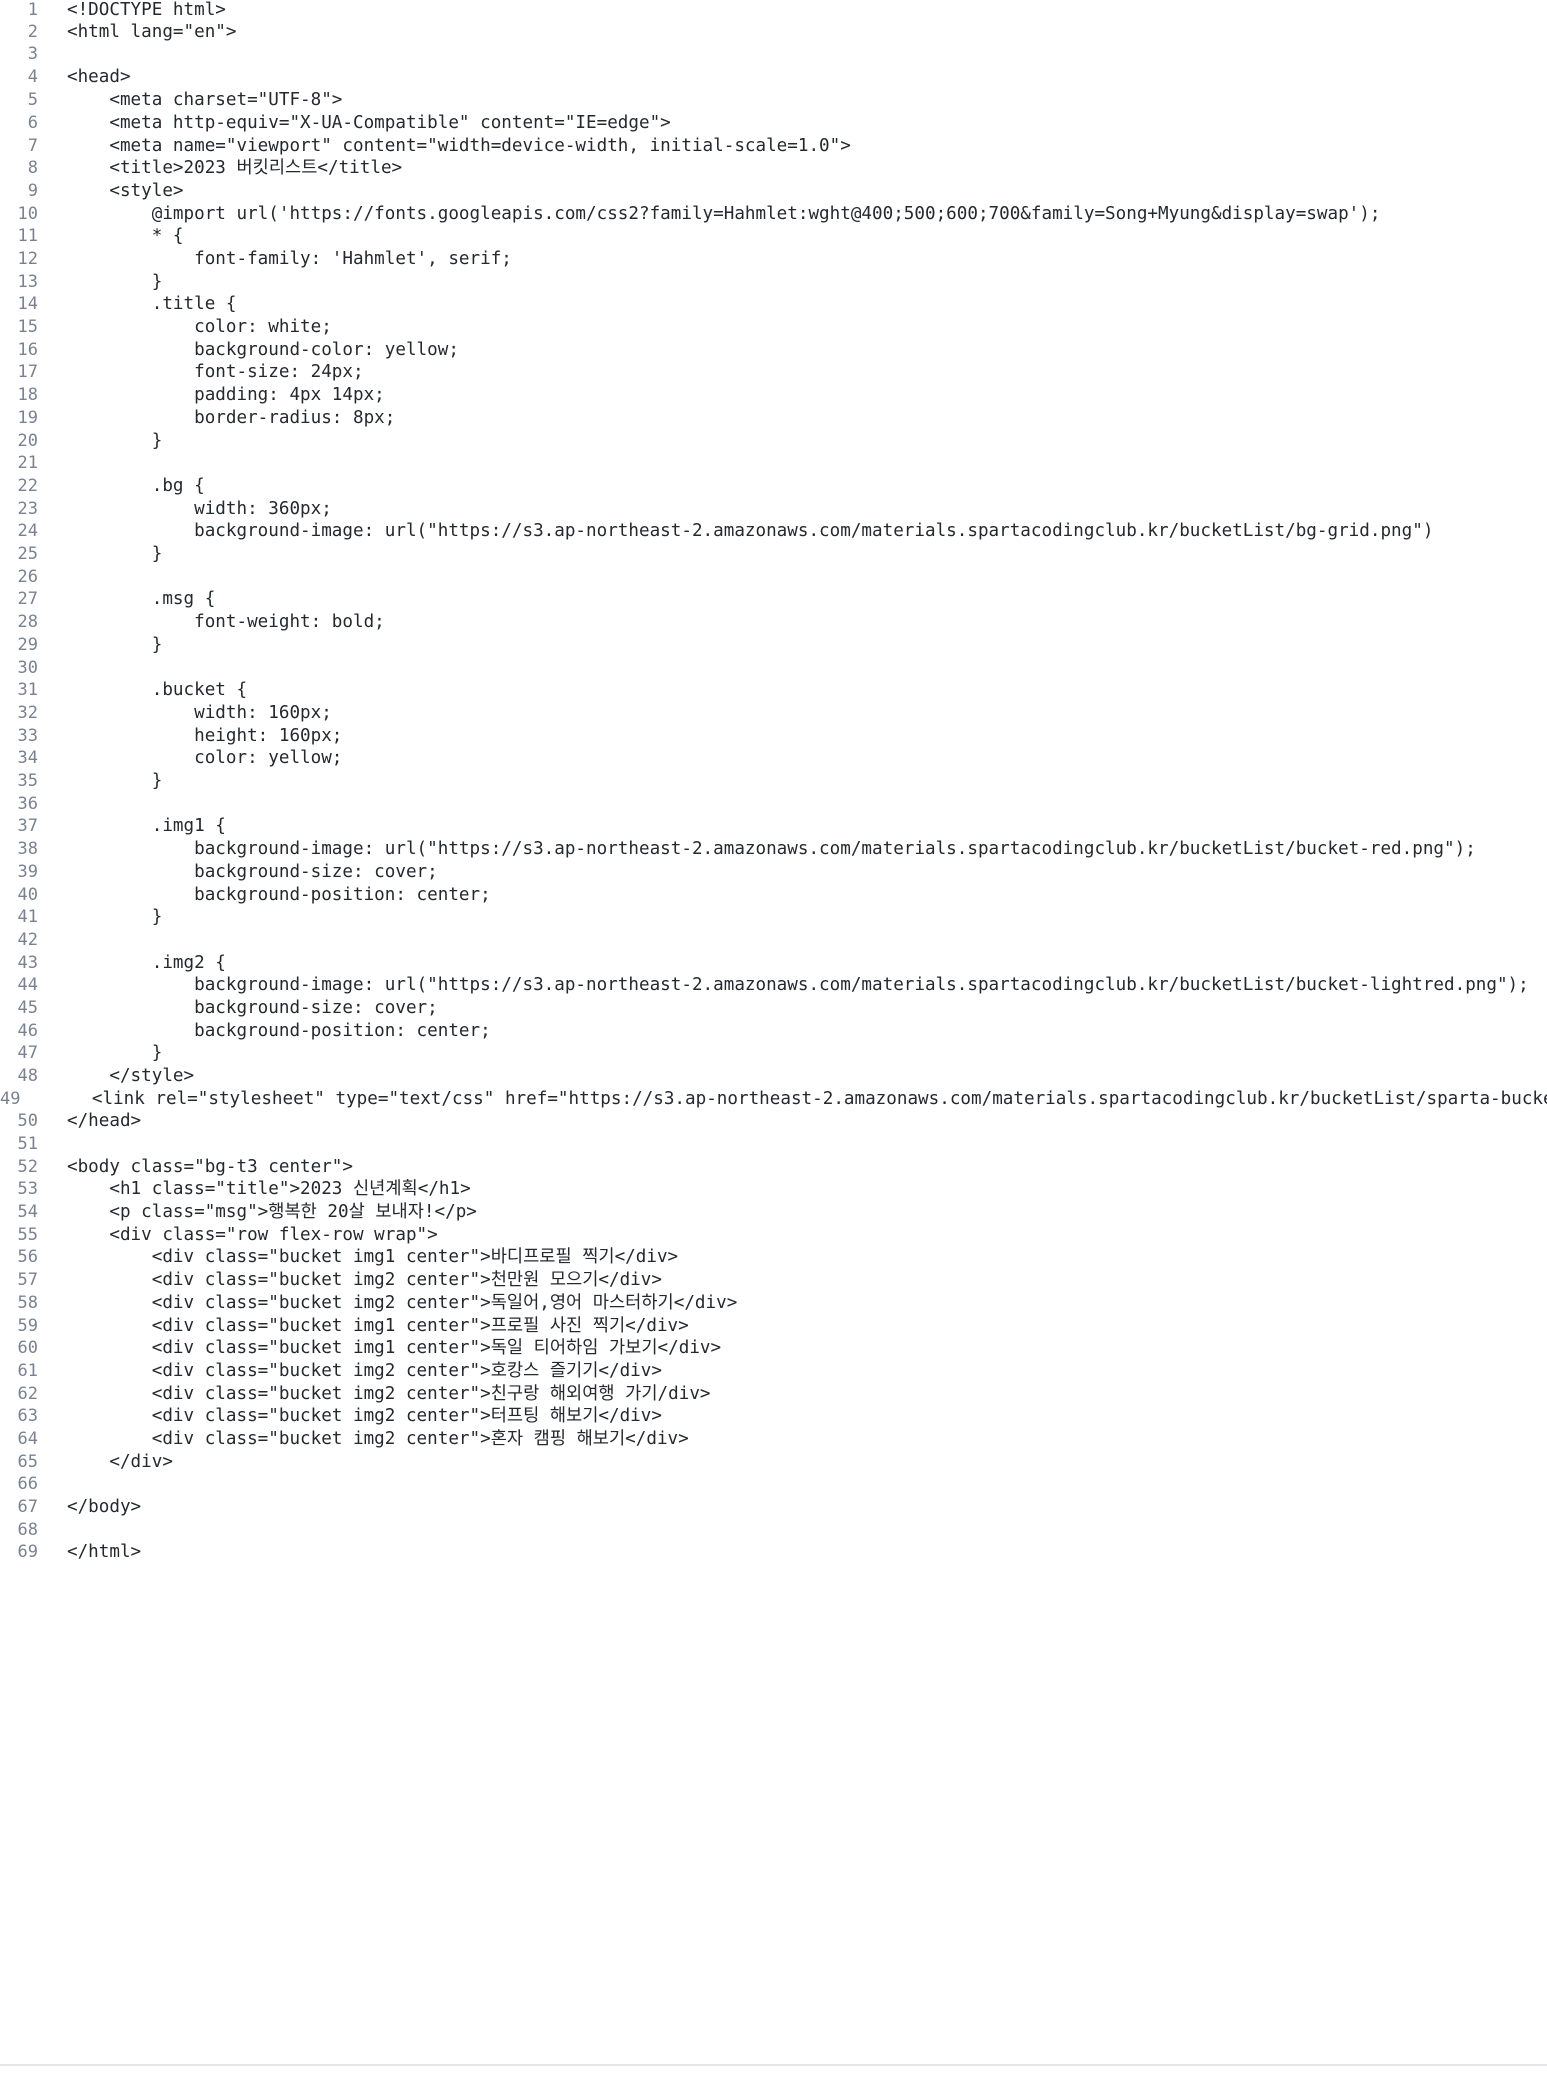  Describe the element at coordinates (773, 1552) in the screenshot. I see `code-line: 69 </html>` at that location.